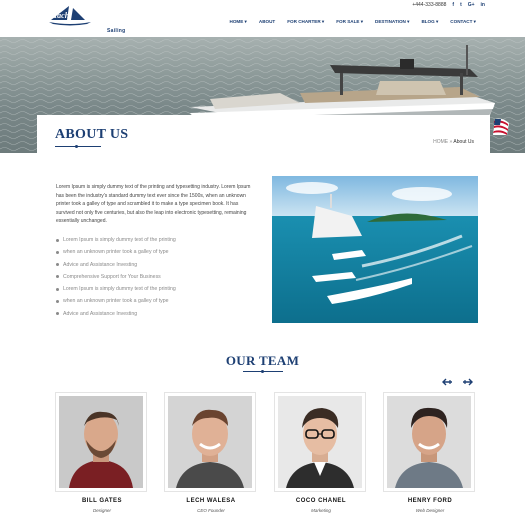  I want to click on twitter-icon: t, so click(461, 5).